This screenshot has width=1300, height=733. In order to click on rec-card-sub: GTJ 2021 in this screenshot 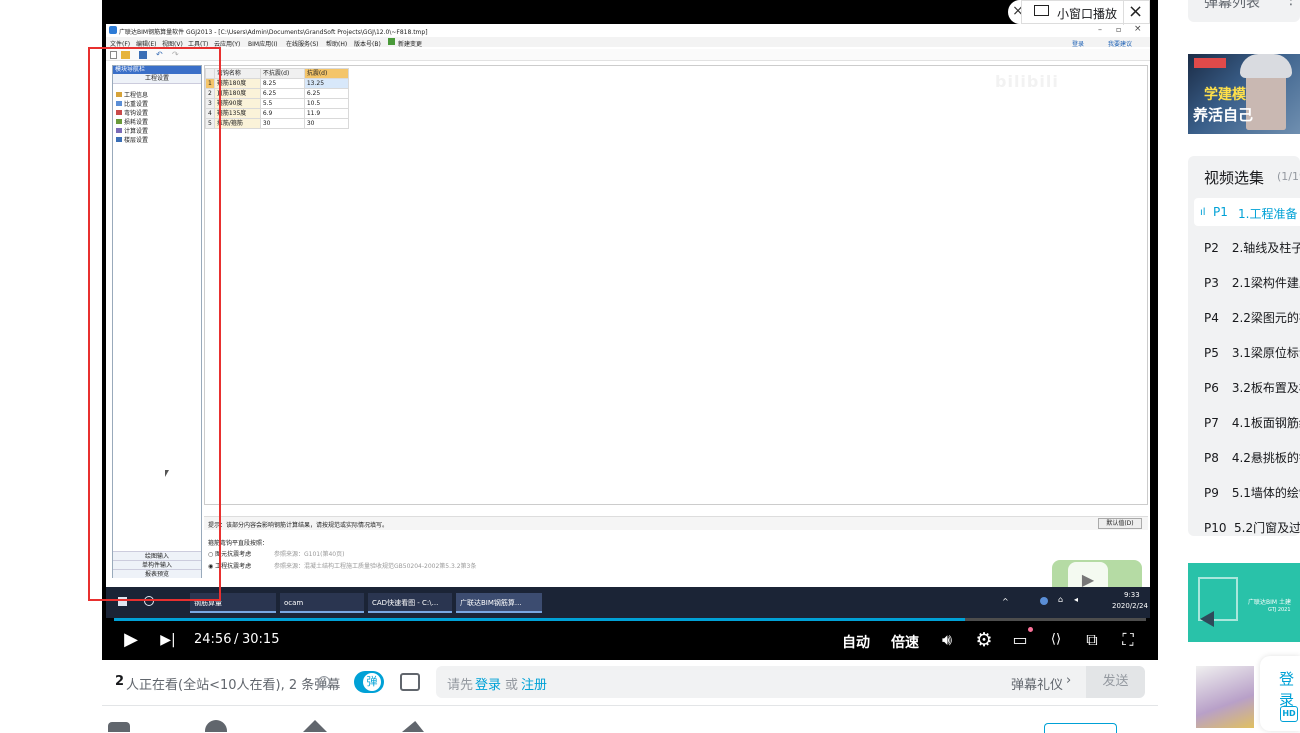, I will do `click(1279, 610)`.